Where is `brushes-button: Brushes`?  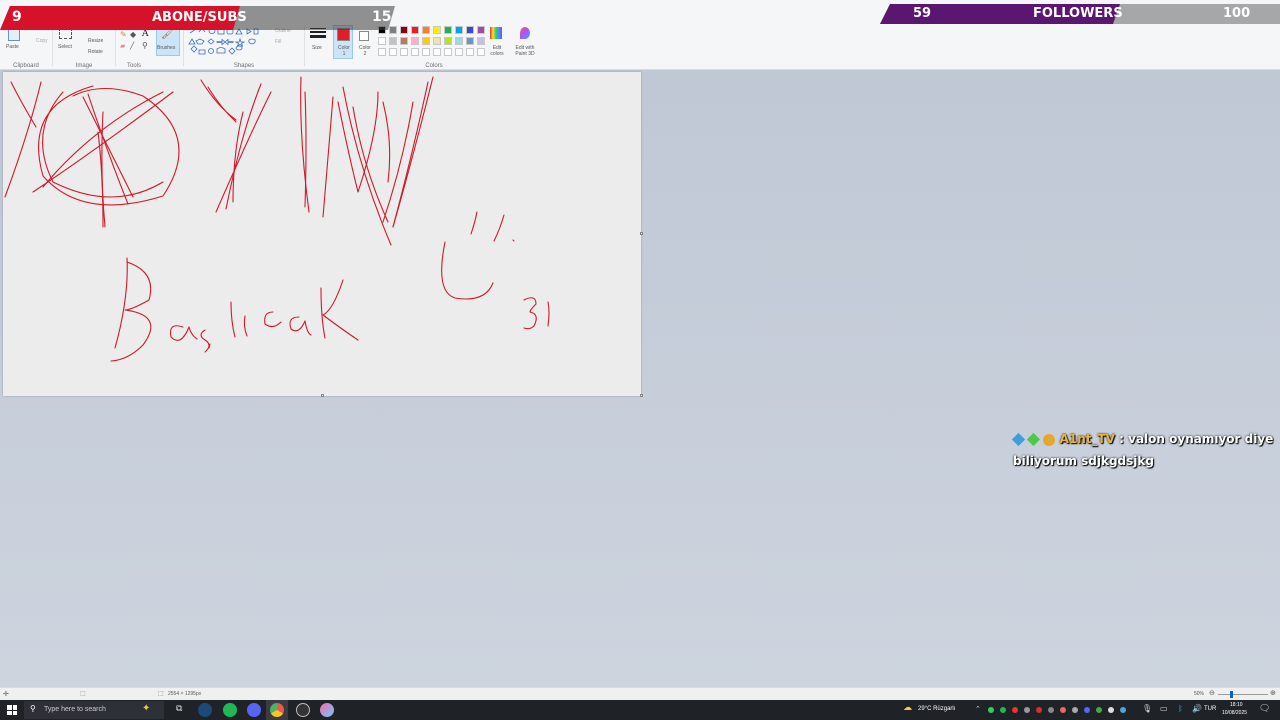 brushes-button: Brushes is located at coordinates (166, 48).